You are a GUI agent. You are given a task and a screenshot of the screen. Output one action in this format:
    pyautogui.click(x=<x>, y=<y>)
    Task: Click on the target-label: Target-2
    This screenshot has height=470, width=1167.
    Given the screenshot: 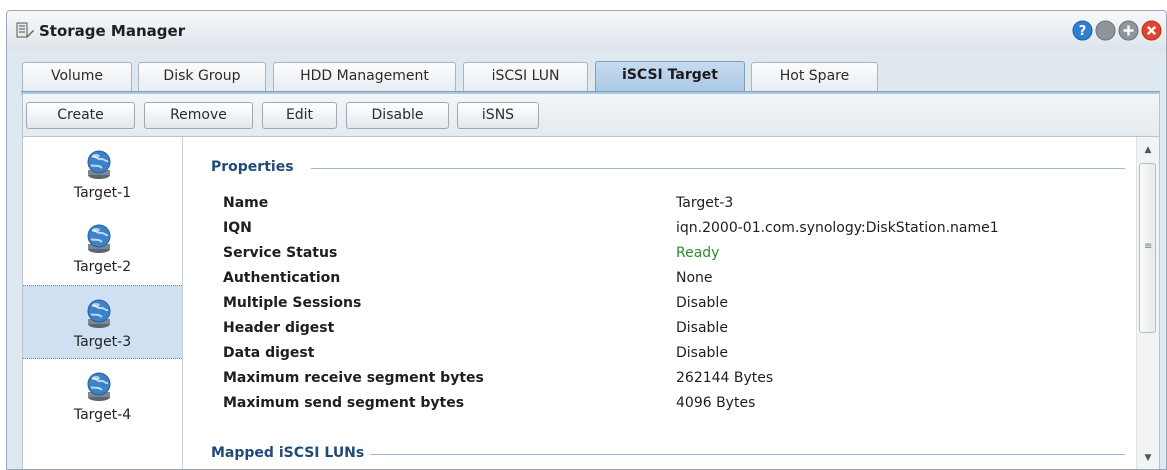 What is the action you would take?
    pyautogui.click(x=102, y=267)
    